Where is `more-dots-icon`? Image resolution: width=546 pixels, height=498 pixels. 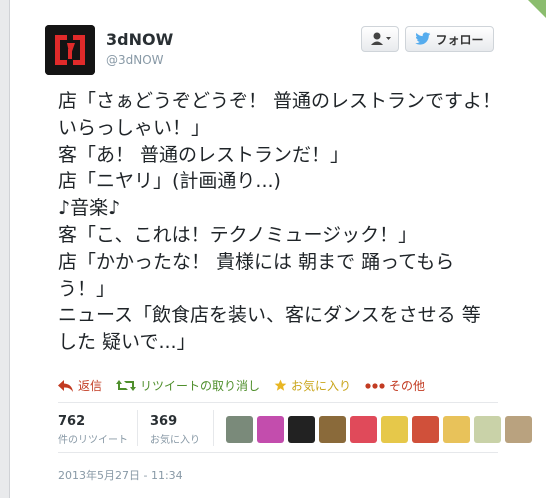 more-dots-icon is located at coordinates (375, 385).